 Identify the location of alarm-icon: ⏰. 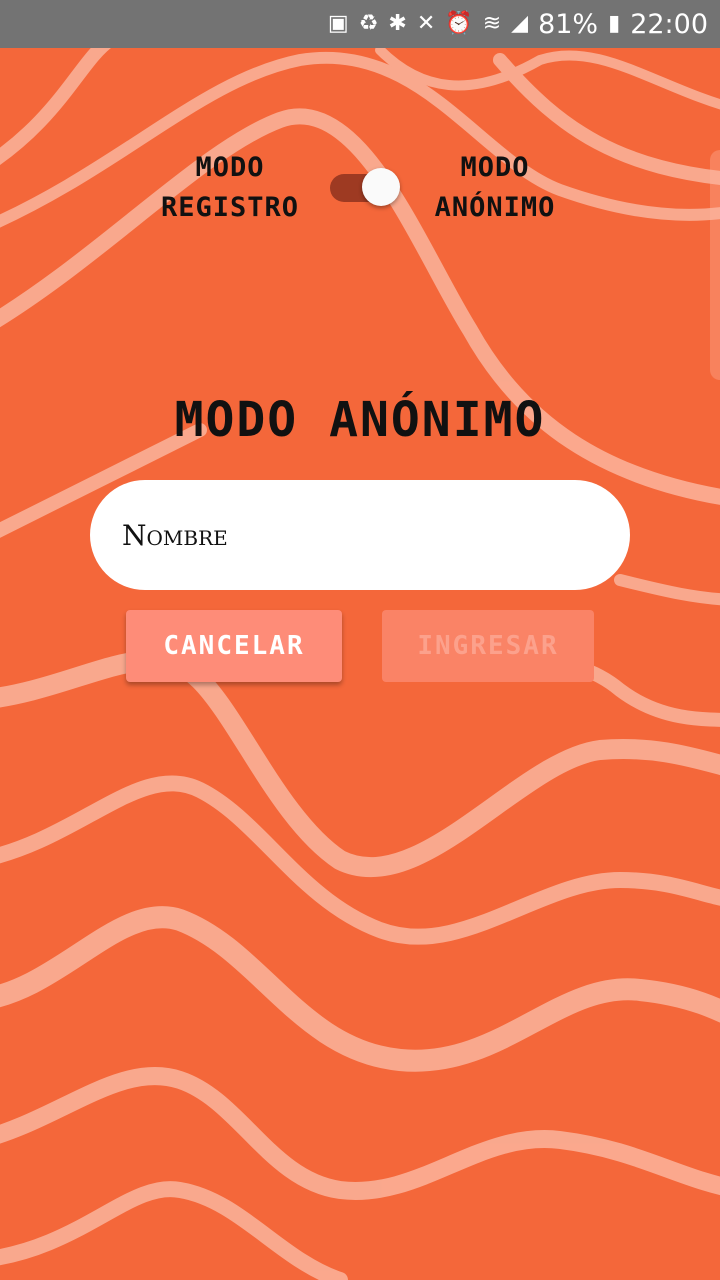
(459, 23).